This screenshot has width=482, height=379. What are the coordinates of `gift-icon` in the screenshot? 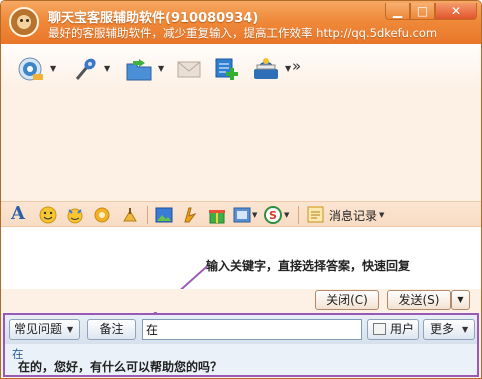 It's located at (217, 215).